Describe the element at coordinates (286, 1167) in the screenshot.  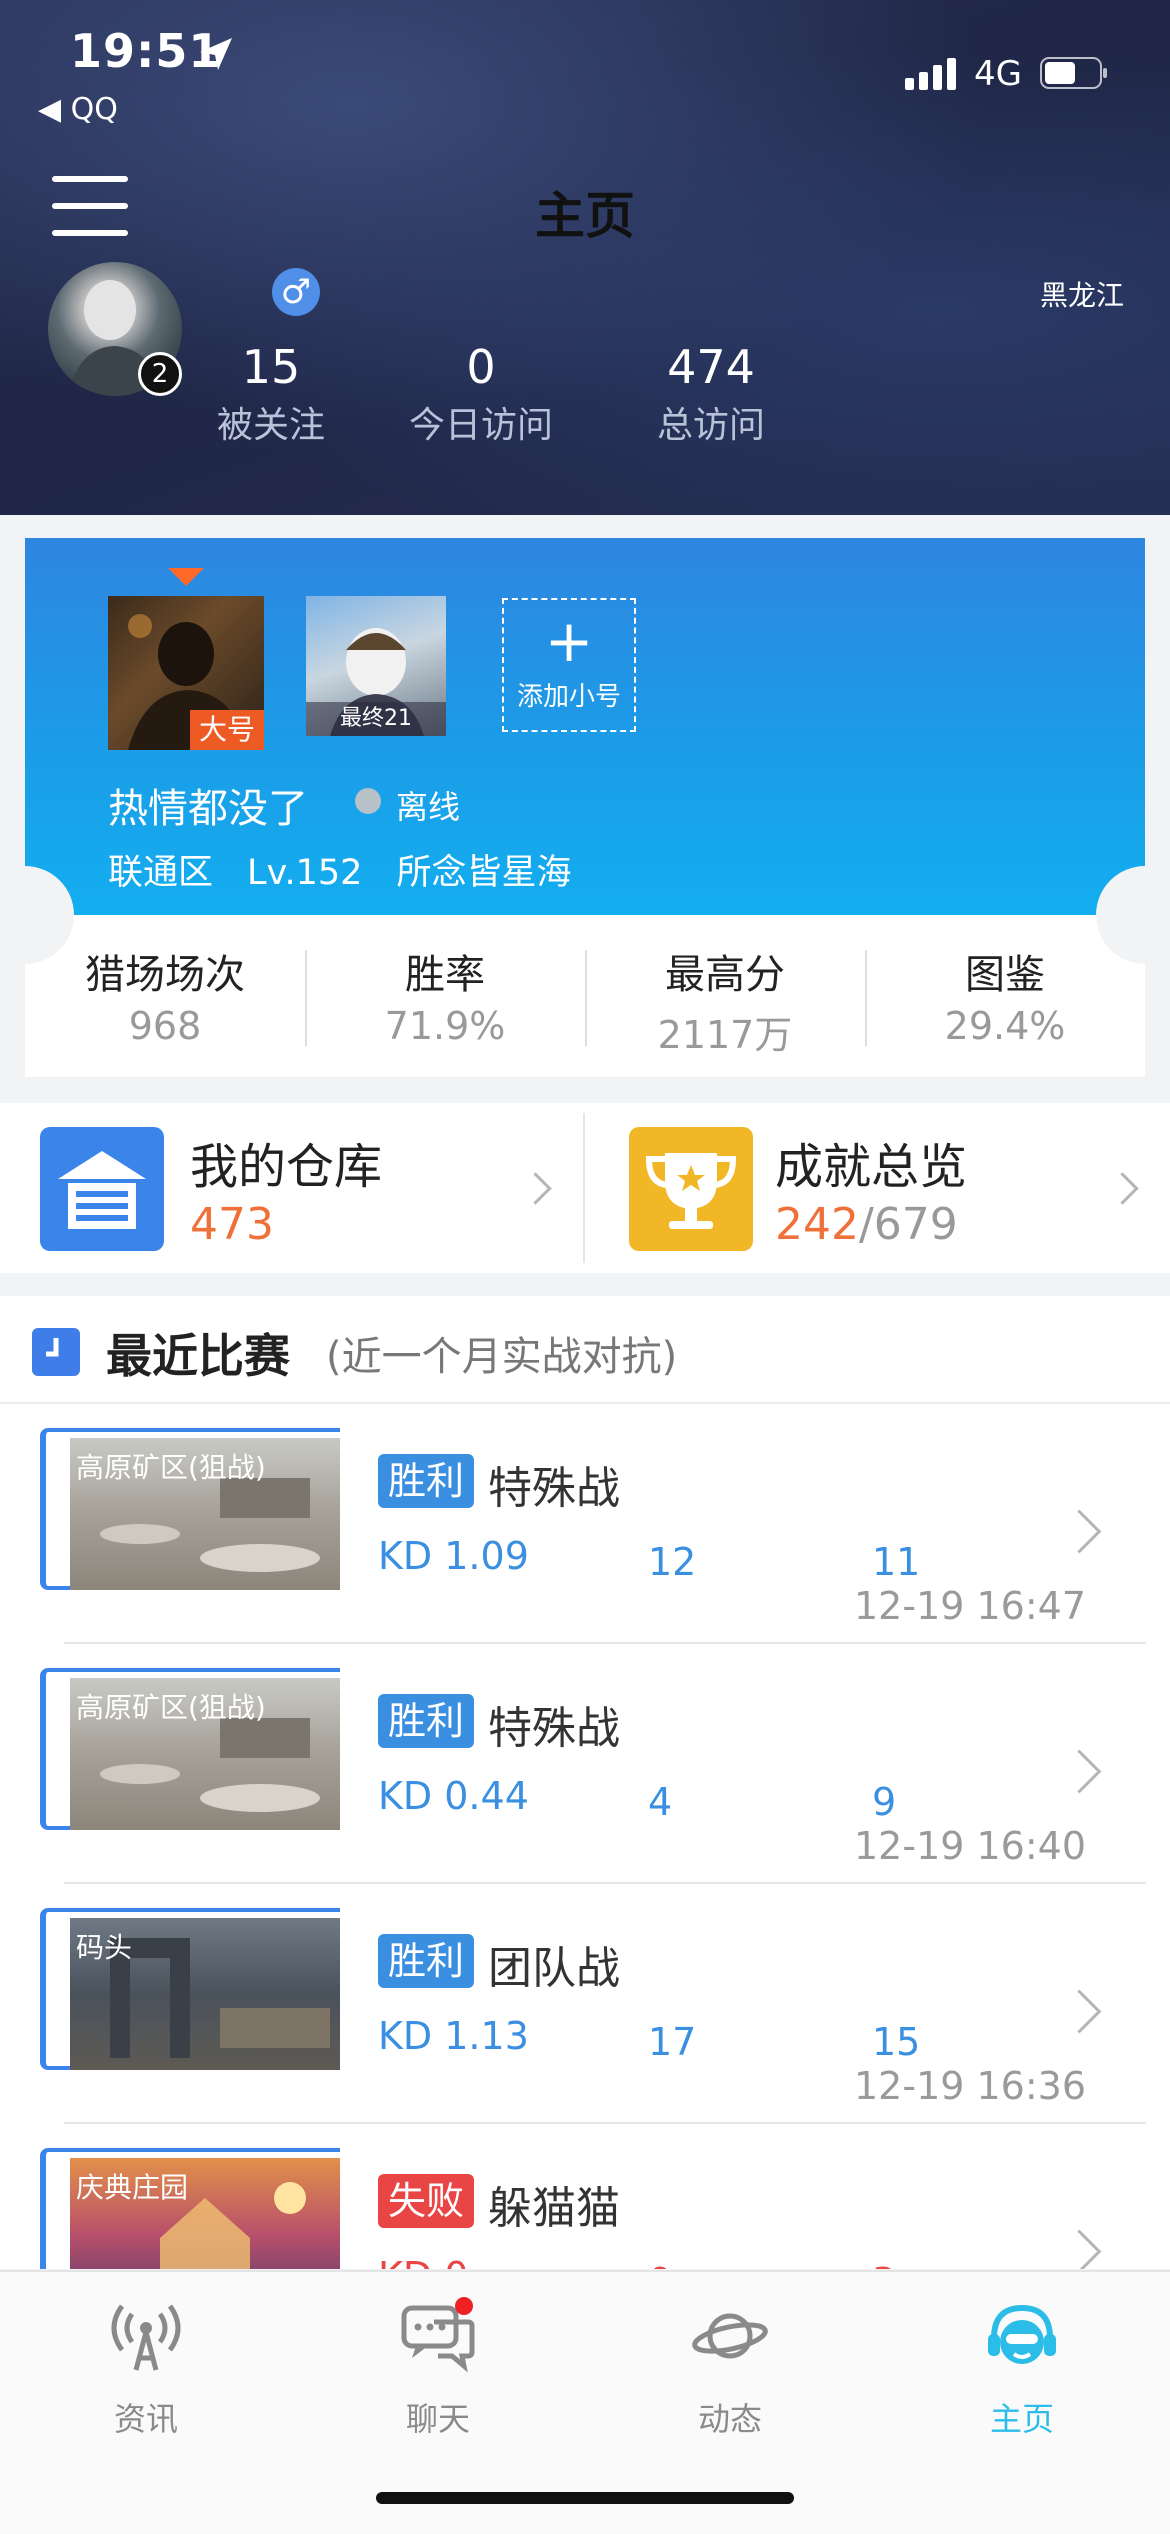
I see `warehouse-title: 我的仓库` at that location.